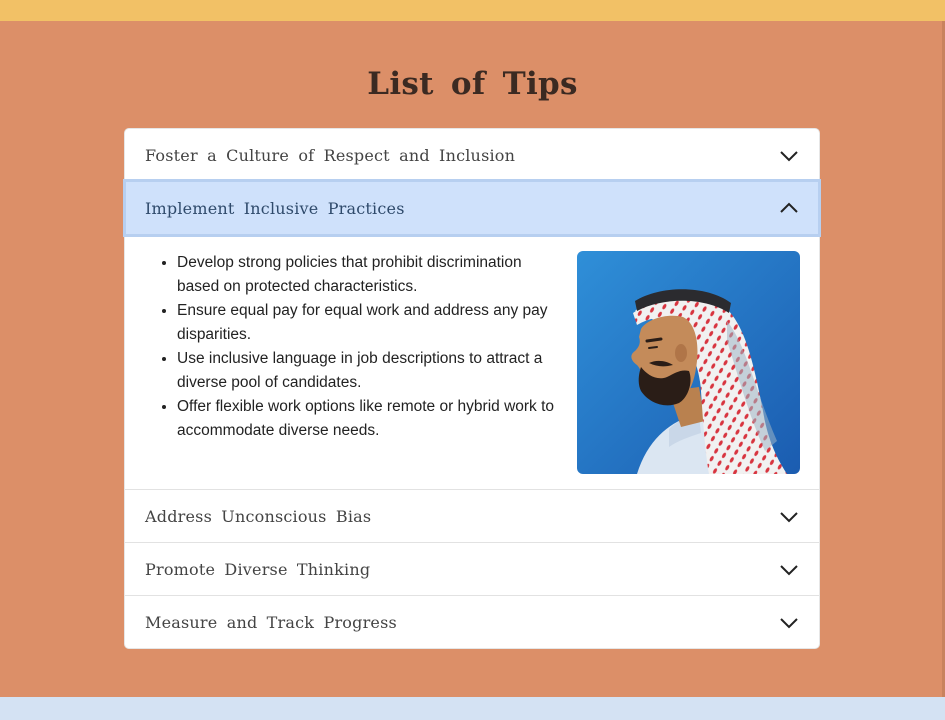 This screenshot has height=720, width=945. Describe the element at coordinates (472, 10) in the screenshot. I see `top-banner-strip` at that location.